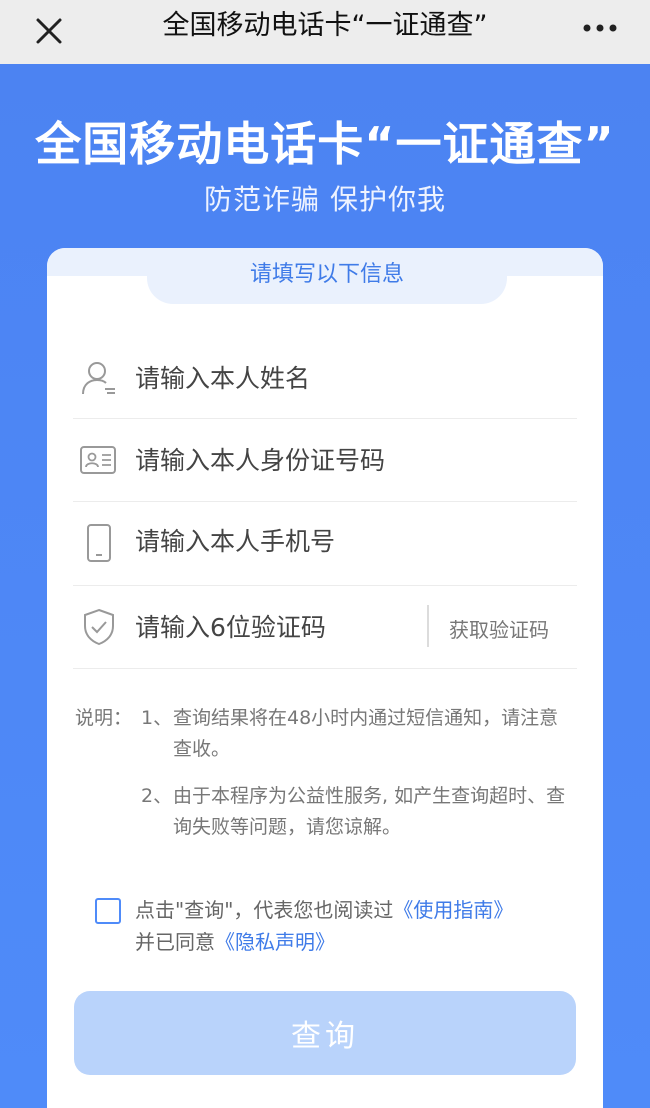 The width and height of the screenshot is (650, 1108). Describe the element at coordinates (99, 378) in the screenshot. I see `user-icon` at that location.